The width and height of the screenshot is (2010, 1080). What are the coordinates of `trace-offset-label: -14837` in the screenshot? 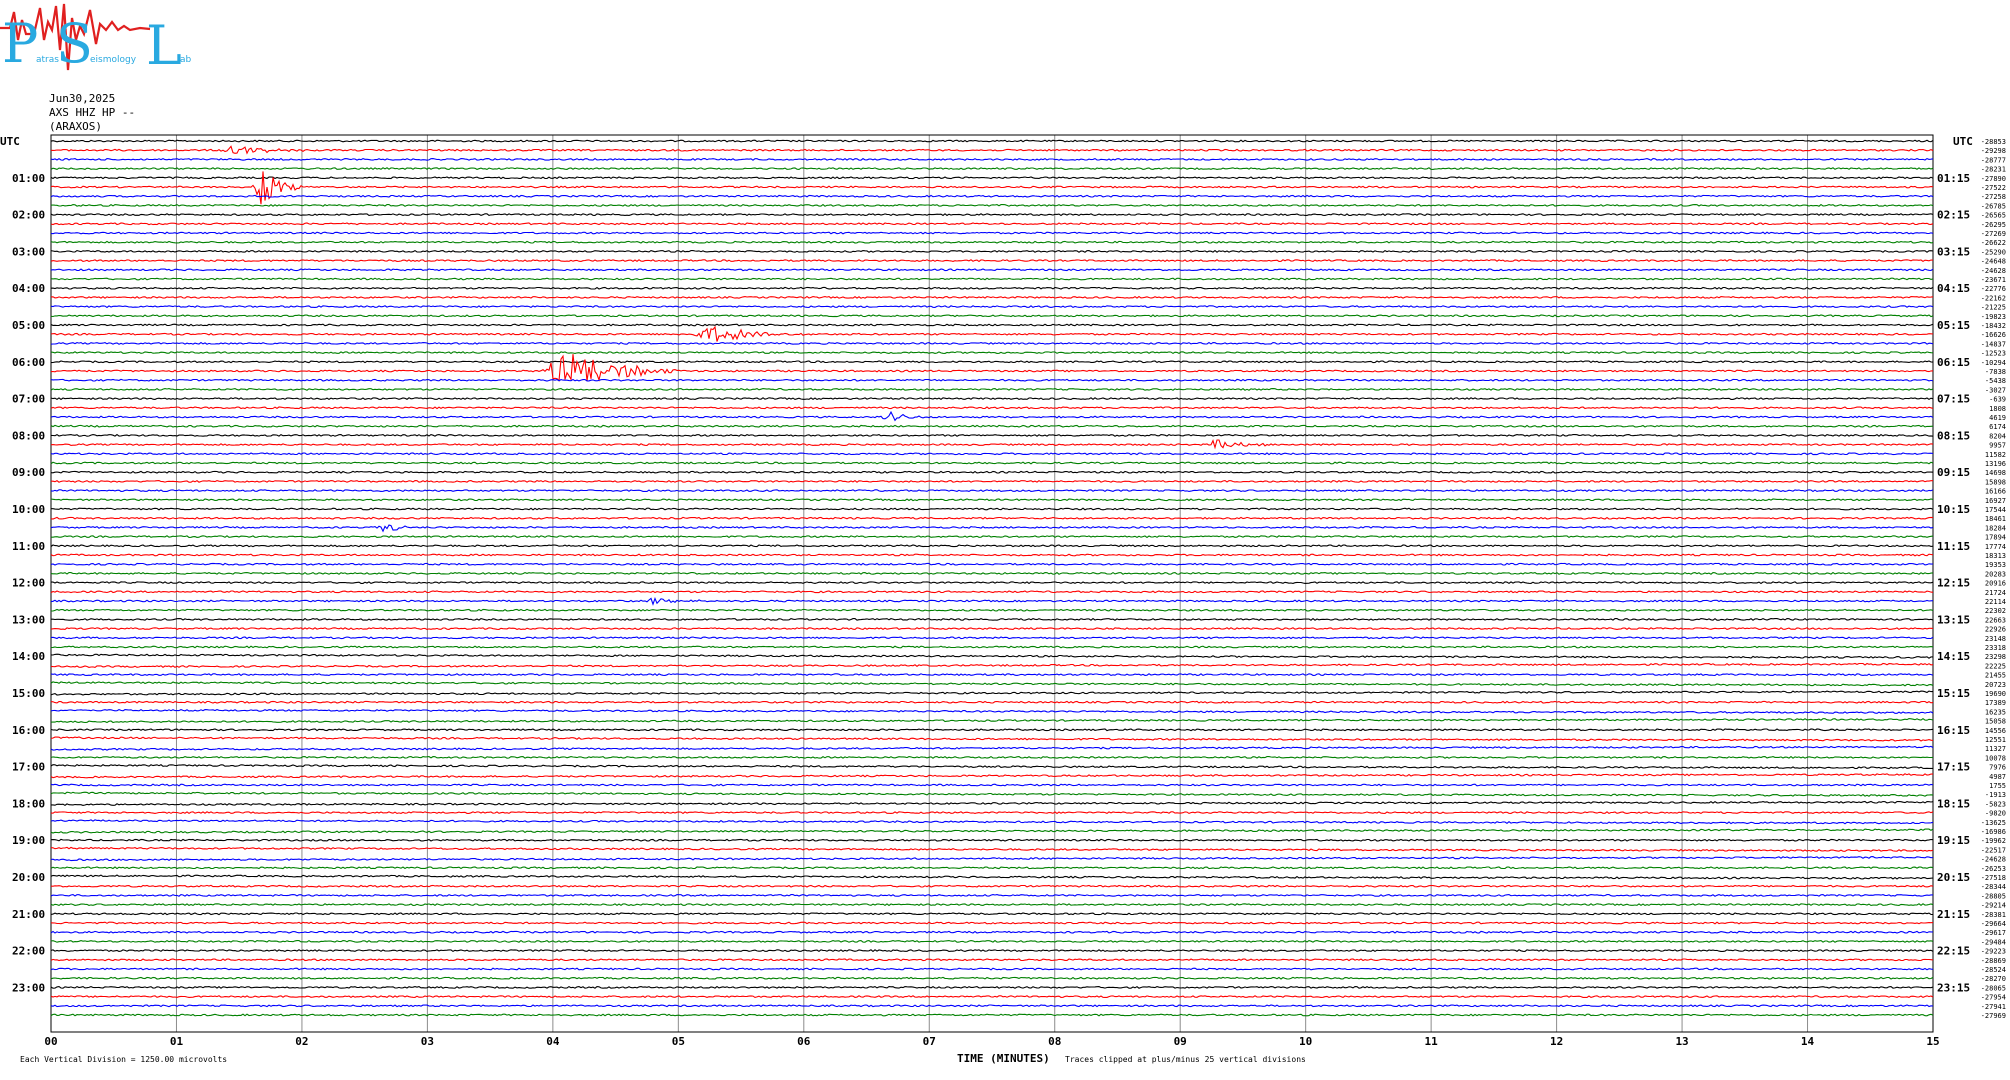 It's located at (1993, 344).